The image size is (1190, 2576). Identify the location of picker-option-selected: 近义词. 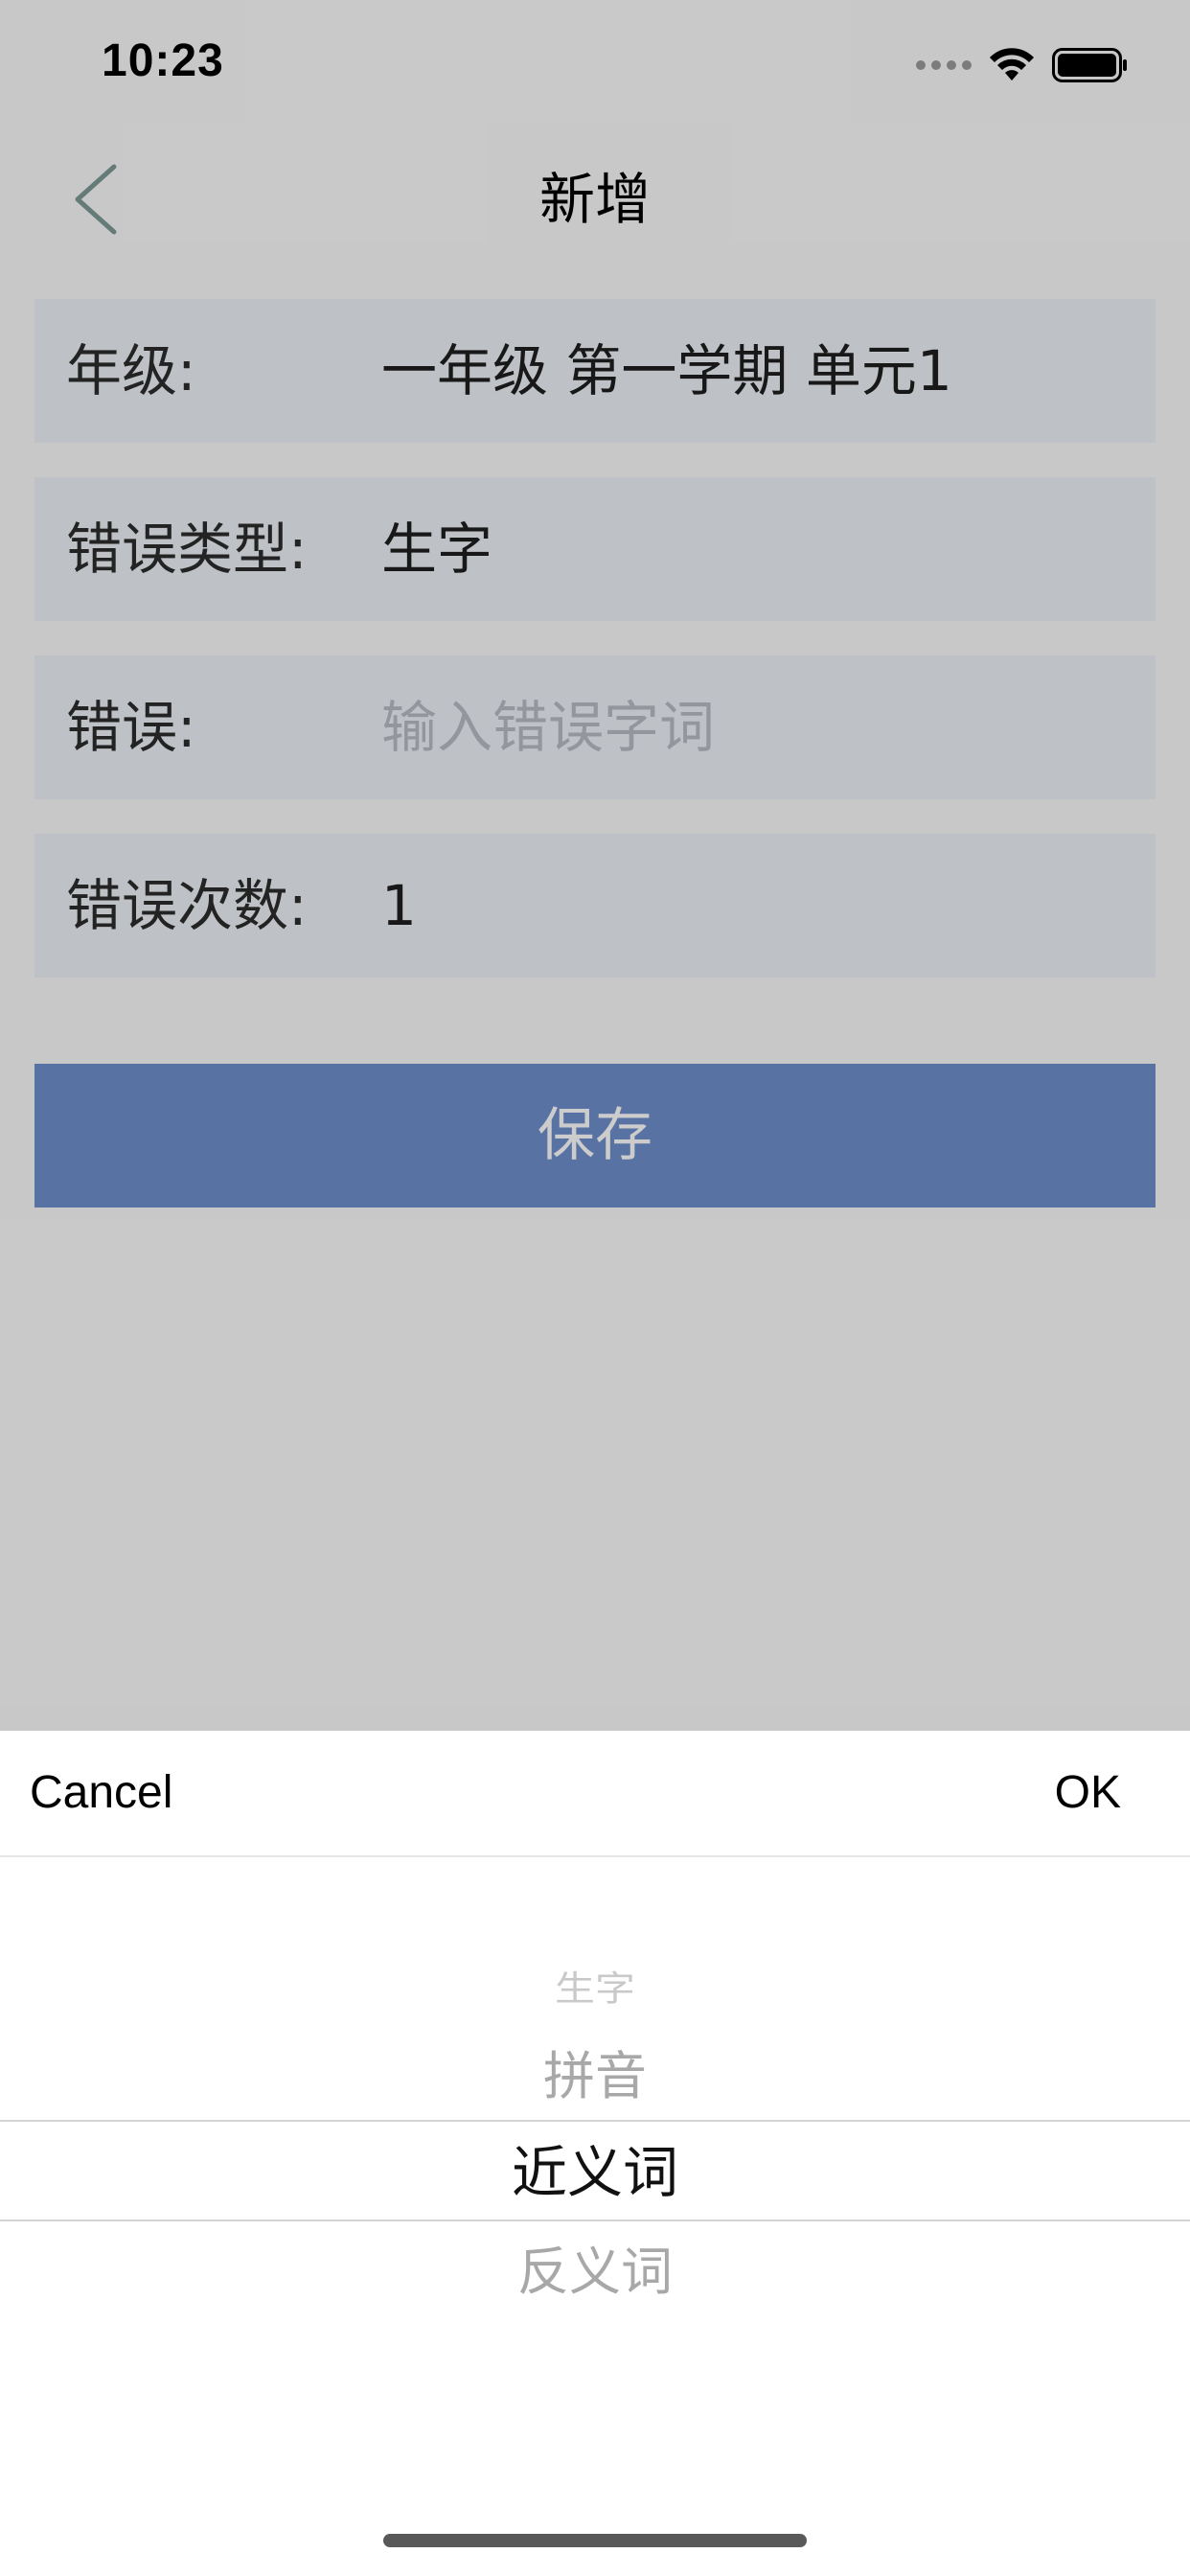
(595, 2168).